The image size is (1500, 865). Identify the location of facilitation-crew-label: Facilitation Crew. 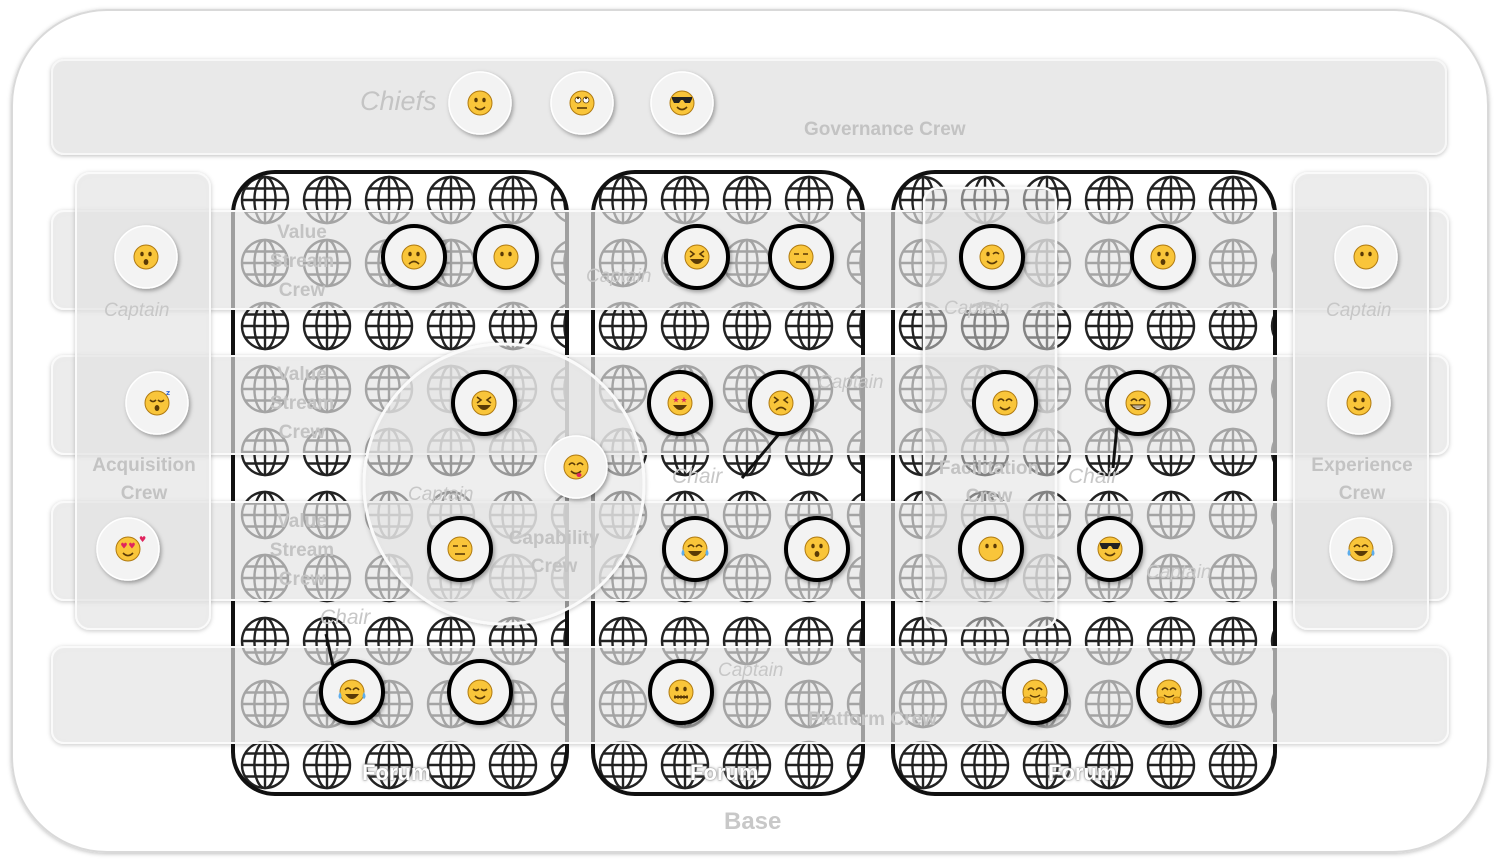
(989, 482).